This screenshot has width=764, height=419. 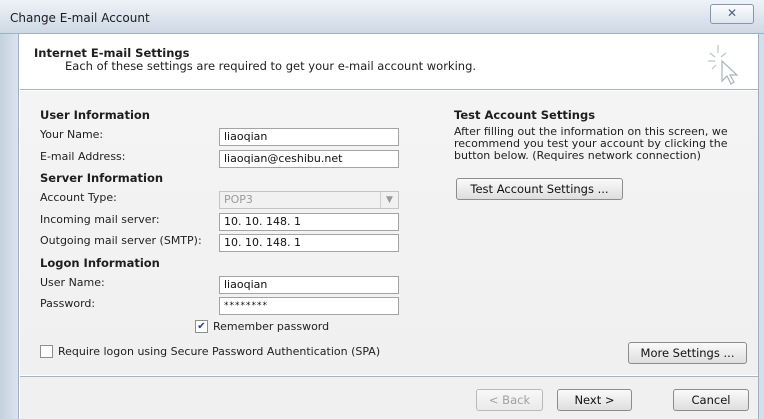 I want to click on spa-checkbox, so click(x=46, y=351).